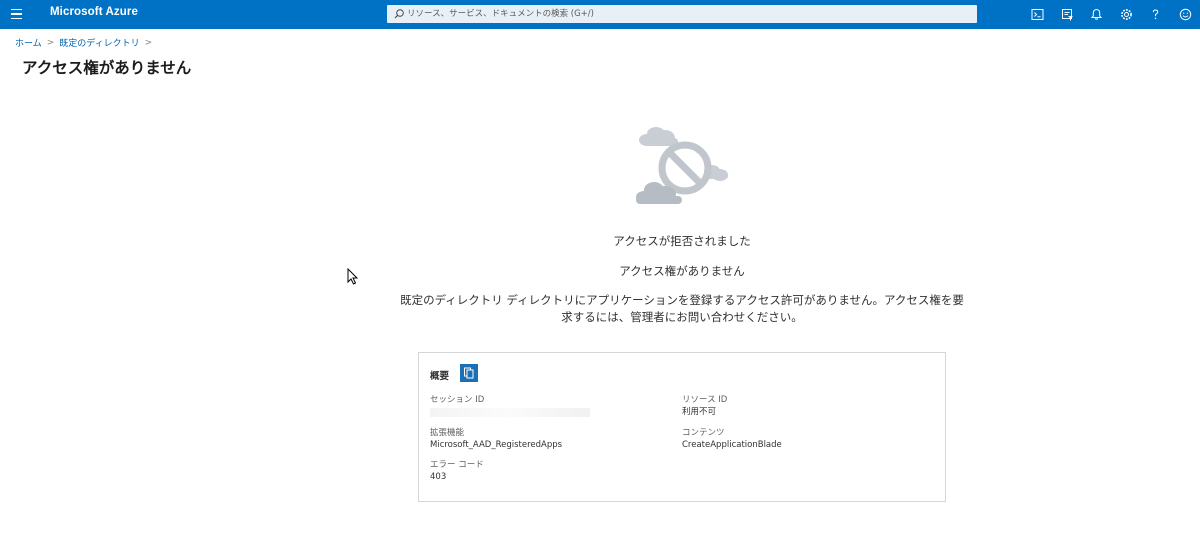  Describe the element at coordinates (732, 439) in the screenshot. I see `content-field: コンテンツ CreateApplicationBlade` at that location.